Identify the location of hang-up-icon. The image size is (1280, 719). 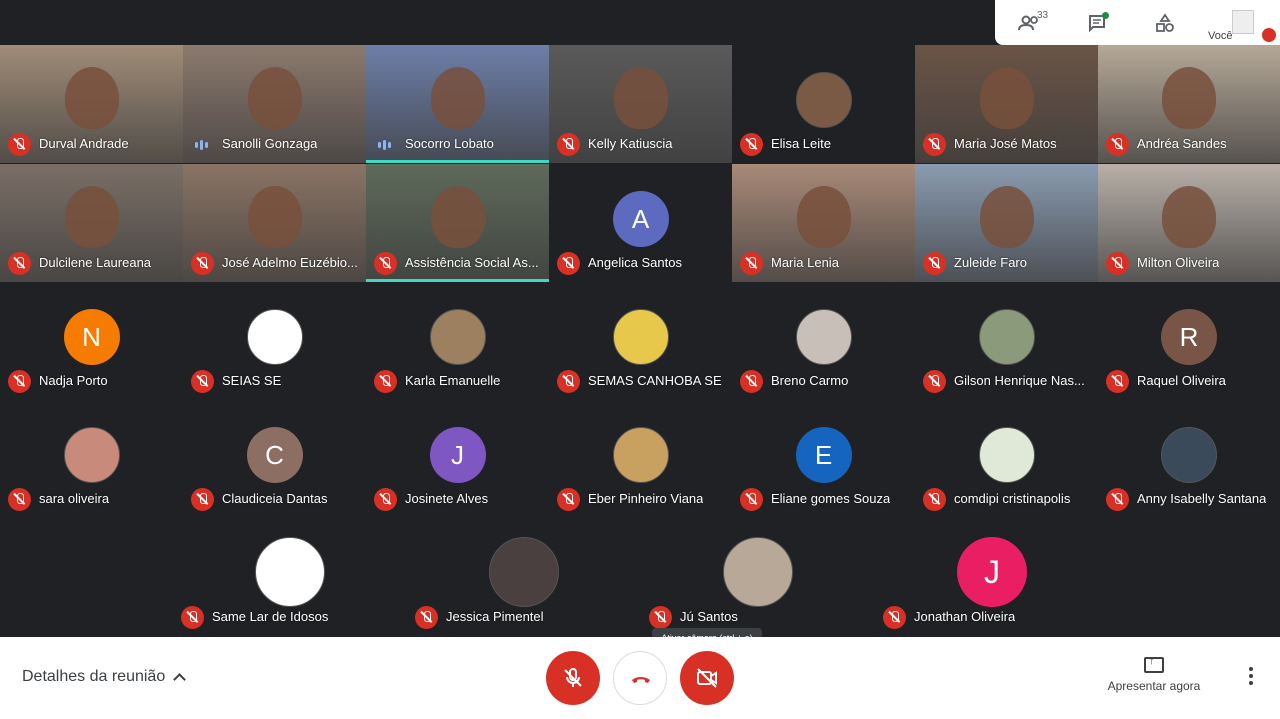
(641, 680).